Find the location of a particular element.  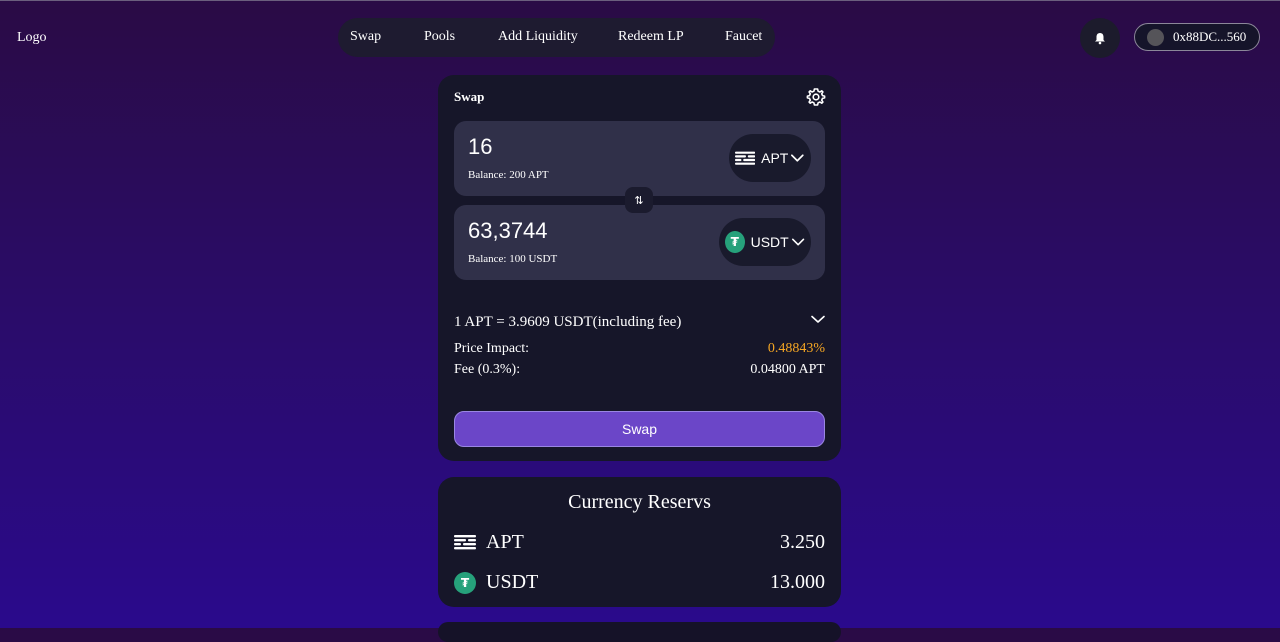

wallet-button: 0x88DC...560 is located at coordinates (1197, 37).